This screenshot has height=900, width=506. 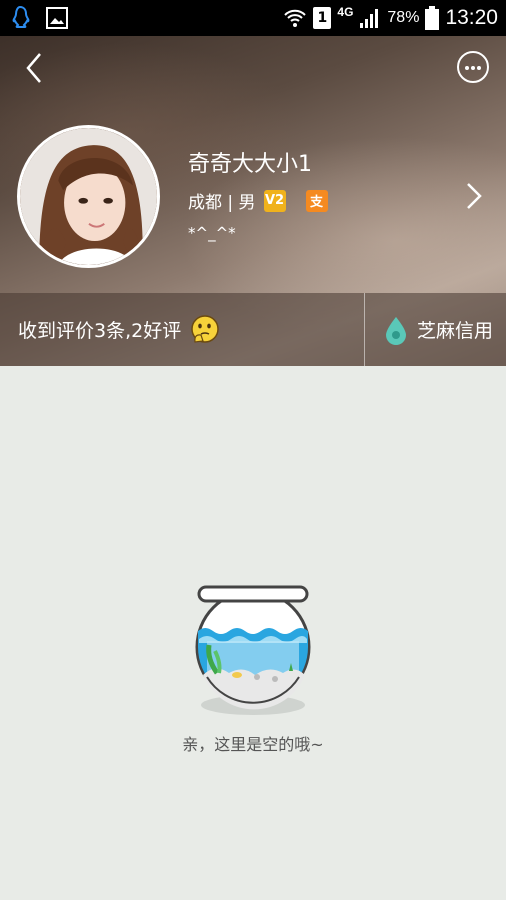 I want to click on location-gender: 成都 | 男, so click(x=222, y=203).